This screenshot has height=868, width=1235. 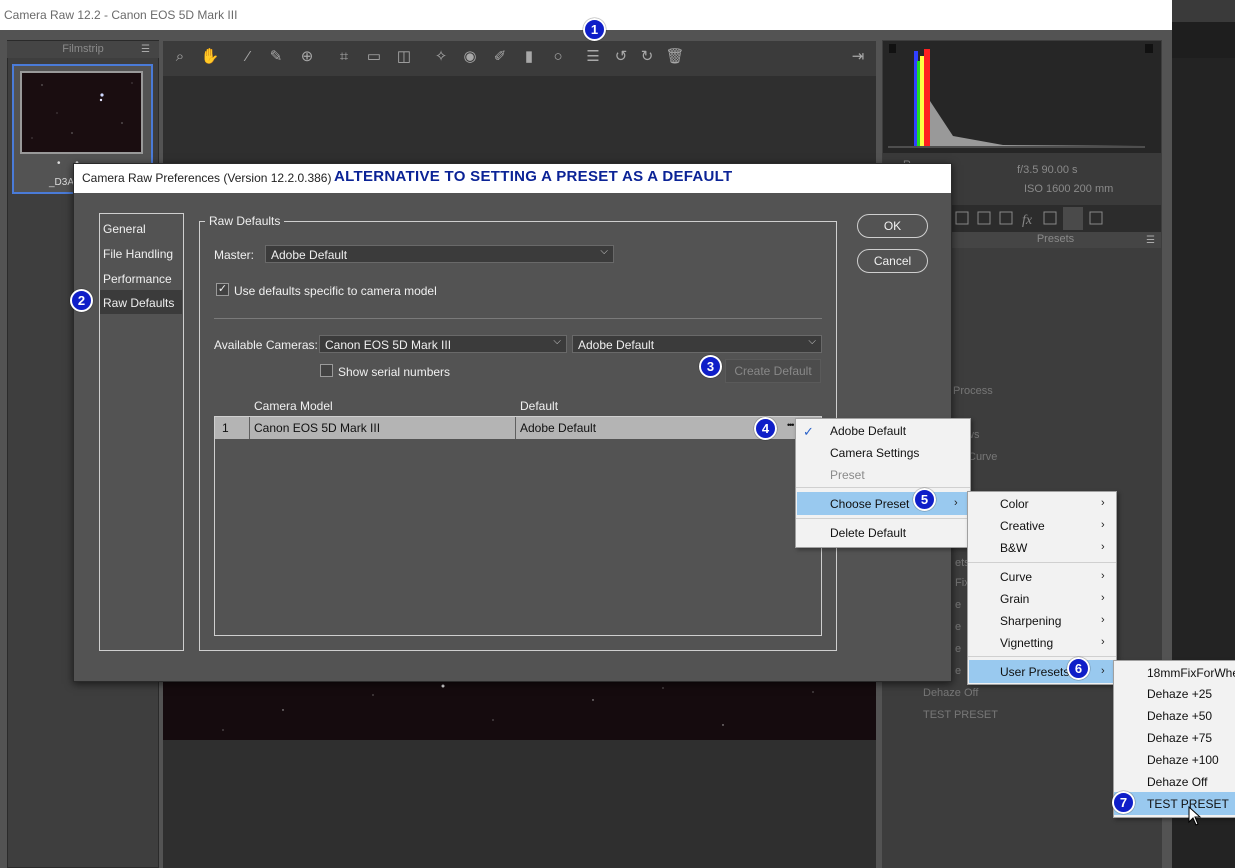 I want to click on filmstrip-header: Filmstrip, so click(x=83, y=49).